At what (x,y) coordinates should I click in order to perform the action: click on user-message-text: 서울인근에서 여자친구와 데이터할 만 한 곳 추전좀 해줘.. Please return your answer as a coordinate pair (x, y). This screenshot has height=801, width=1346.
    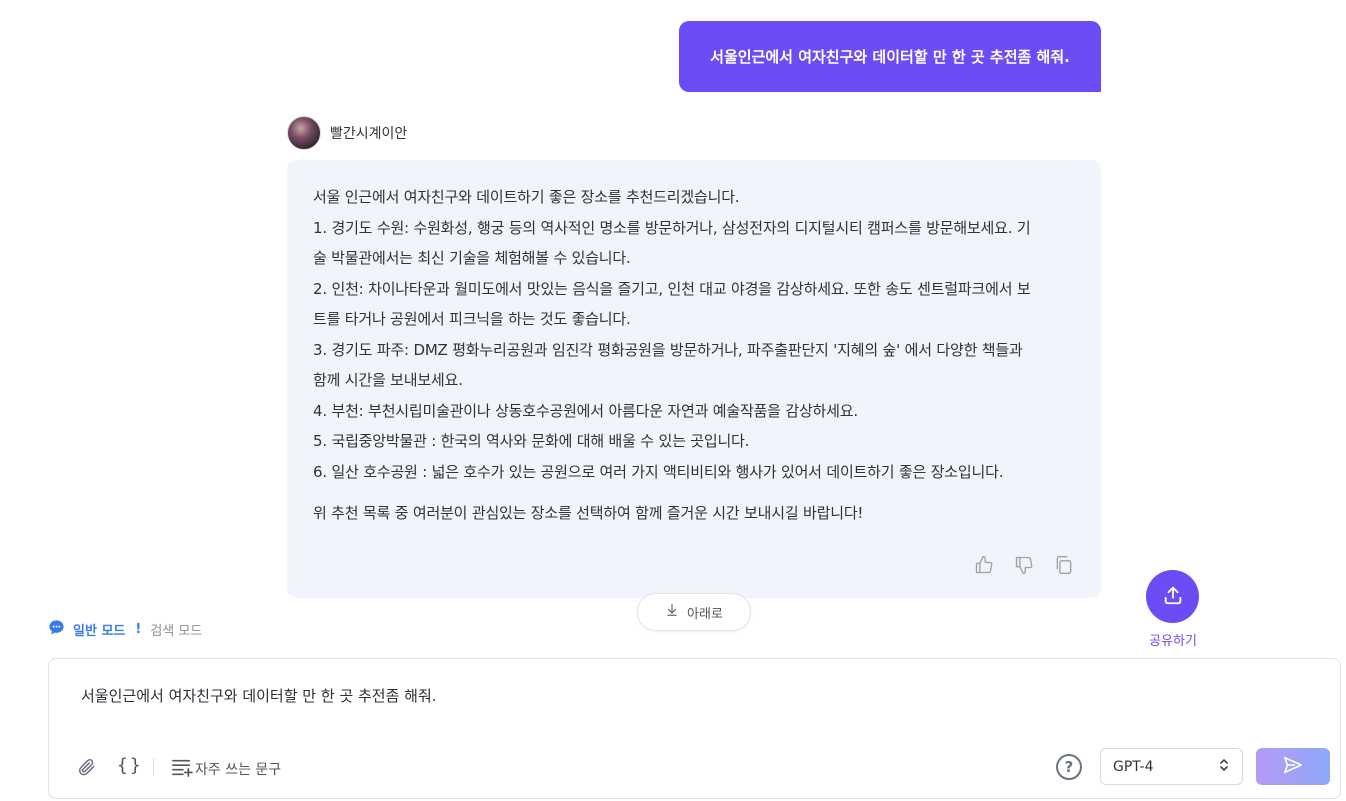
    Looking at the image, I should click on (890, 57).